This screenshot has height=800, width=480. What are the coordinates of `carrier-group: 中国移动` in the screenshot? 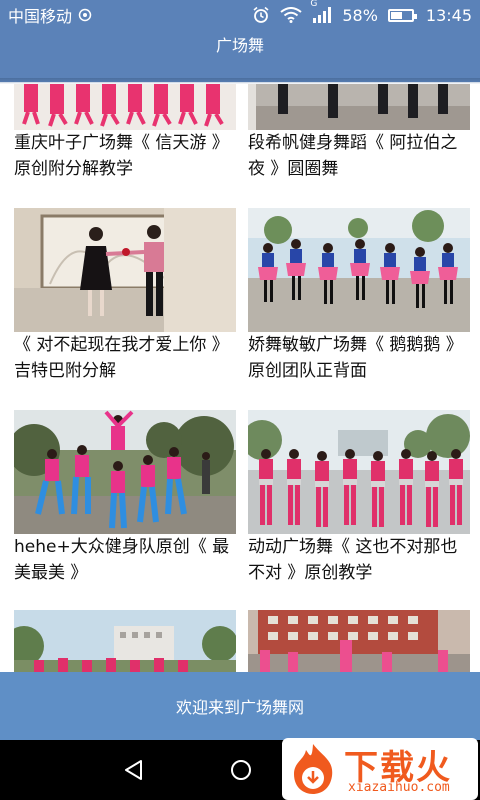 It's located at (50, 15).